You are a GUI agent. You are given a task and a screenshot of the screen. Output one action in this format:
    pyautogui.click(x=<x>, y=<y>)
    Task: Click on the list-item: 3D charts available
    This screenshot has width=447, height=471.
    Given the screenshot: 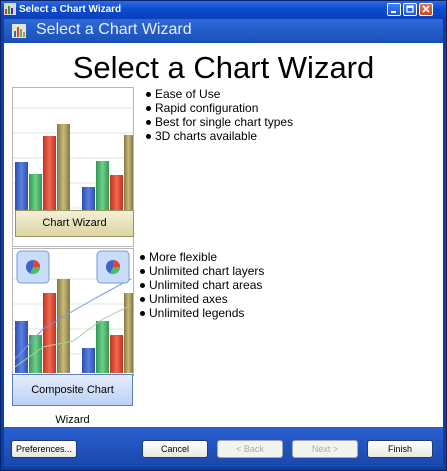 What is the action you would take?
    pyautogui.click(x=218, y=136)
    